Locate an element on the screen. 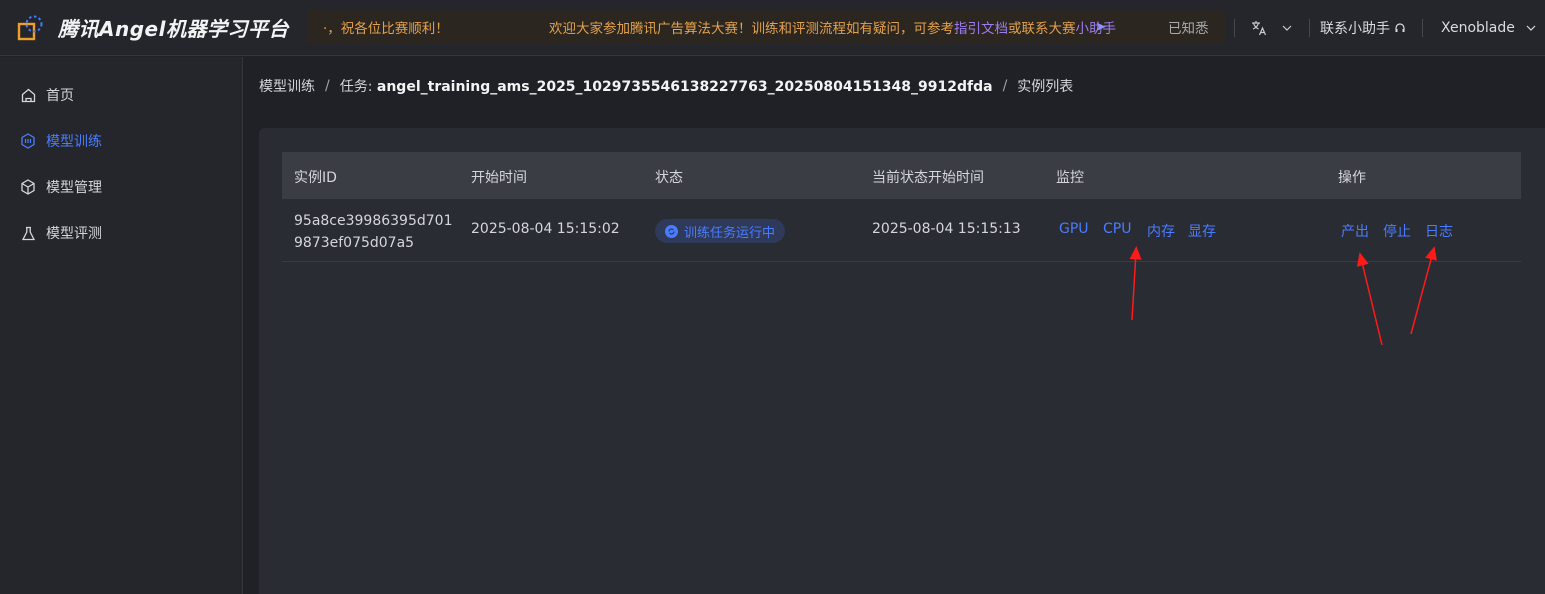  sidebar-item-label: 模型训练 is located at coordinates (74, 142).